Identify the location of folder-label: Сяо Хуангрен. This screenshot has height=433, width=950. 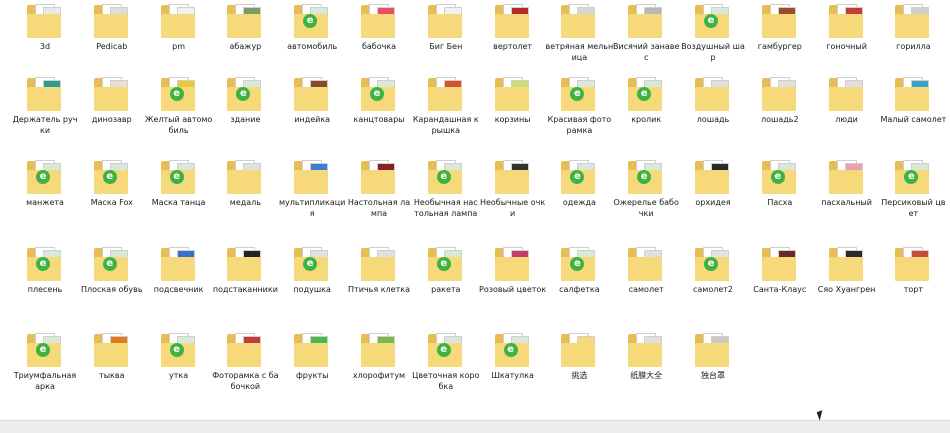
(846, 289).